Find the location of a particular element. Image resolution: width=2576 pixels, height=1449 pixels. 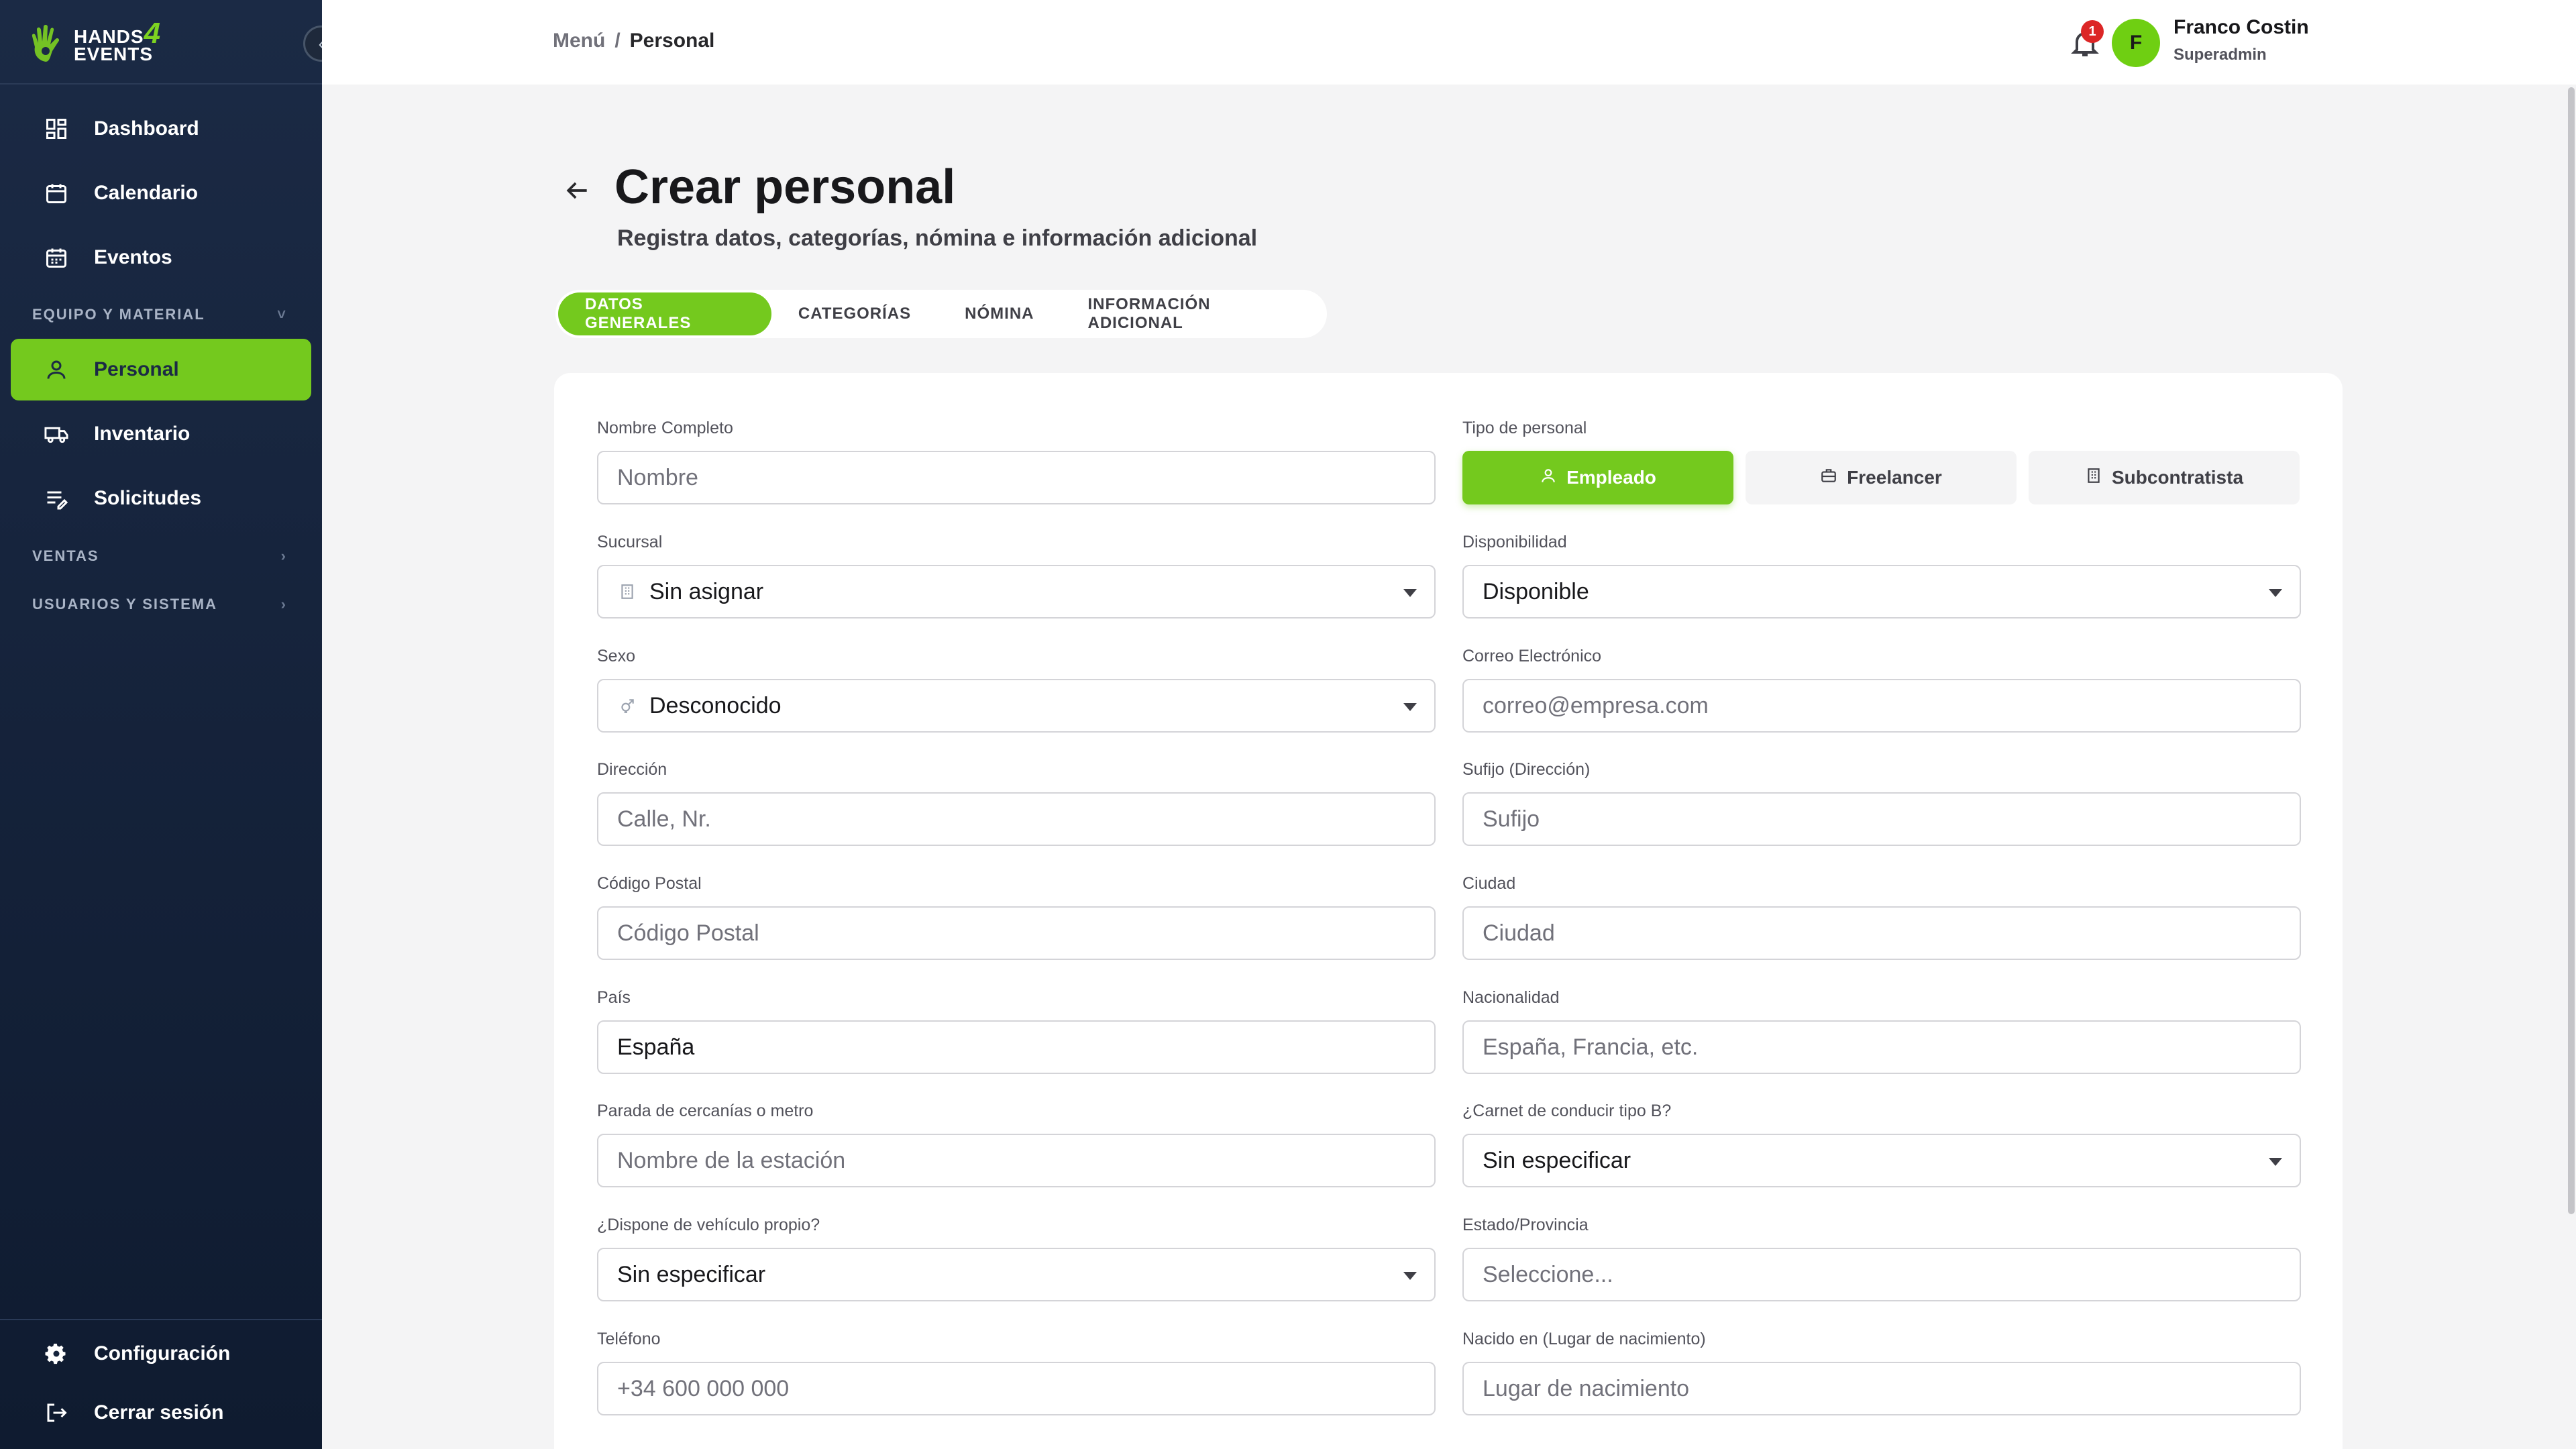

gear-icon is located at coordinates (56, 1353).